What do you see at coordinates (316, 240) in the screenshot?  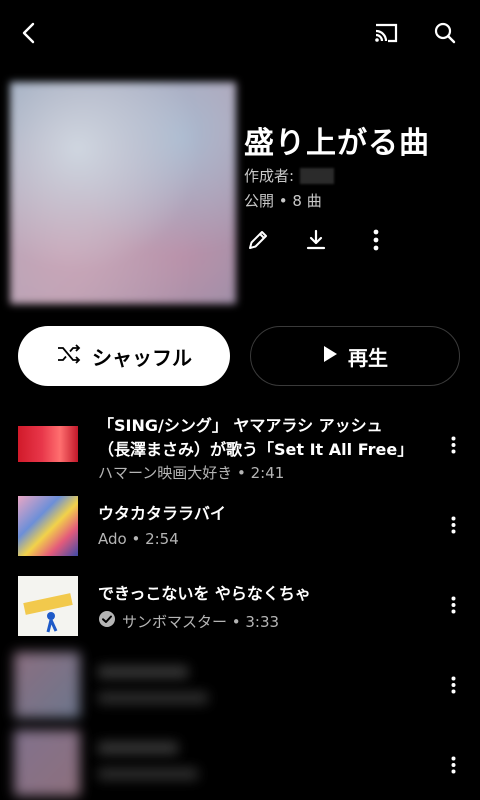 I see `download-icon` at bounding box center [316, 240].